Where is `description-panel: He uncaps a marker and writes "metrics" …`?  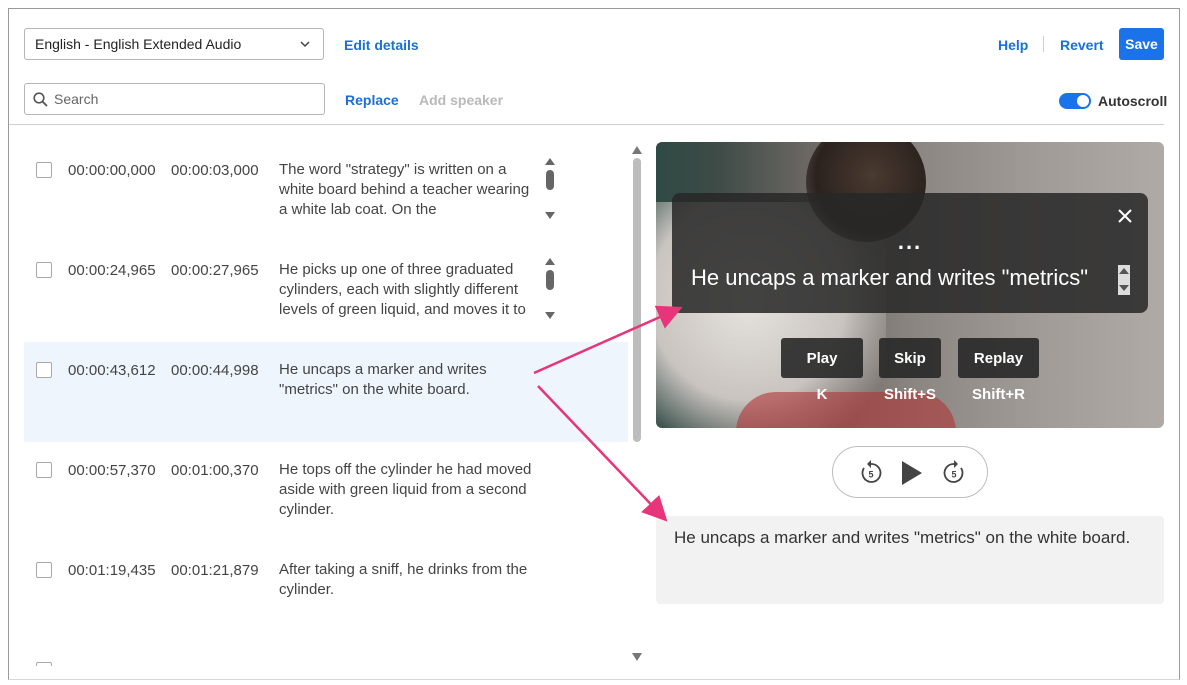 description-panel: He uncaps a marker and writes "metrics" … is located at coordinates (910, 560).